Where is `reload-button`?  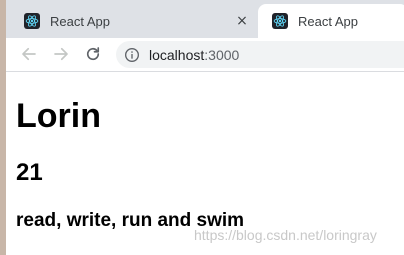
reload-button is located at coordinates (93, 54).